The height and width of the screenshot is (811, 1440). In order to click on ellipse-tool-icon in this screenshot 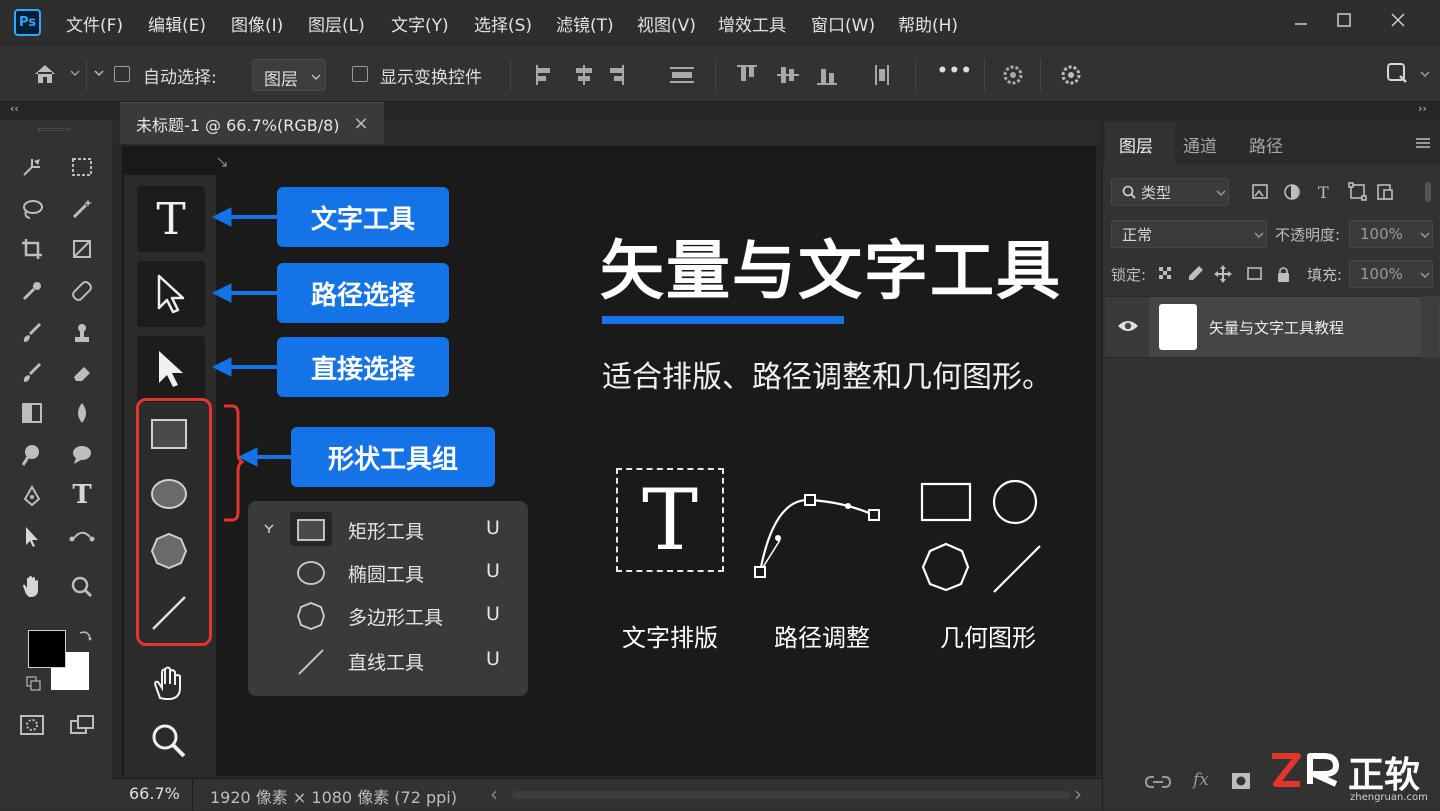, I will do `click(169, 494)`.